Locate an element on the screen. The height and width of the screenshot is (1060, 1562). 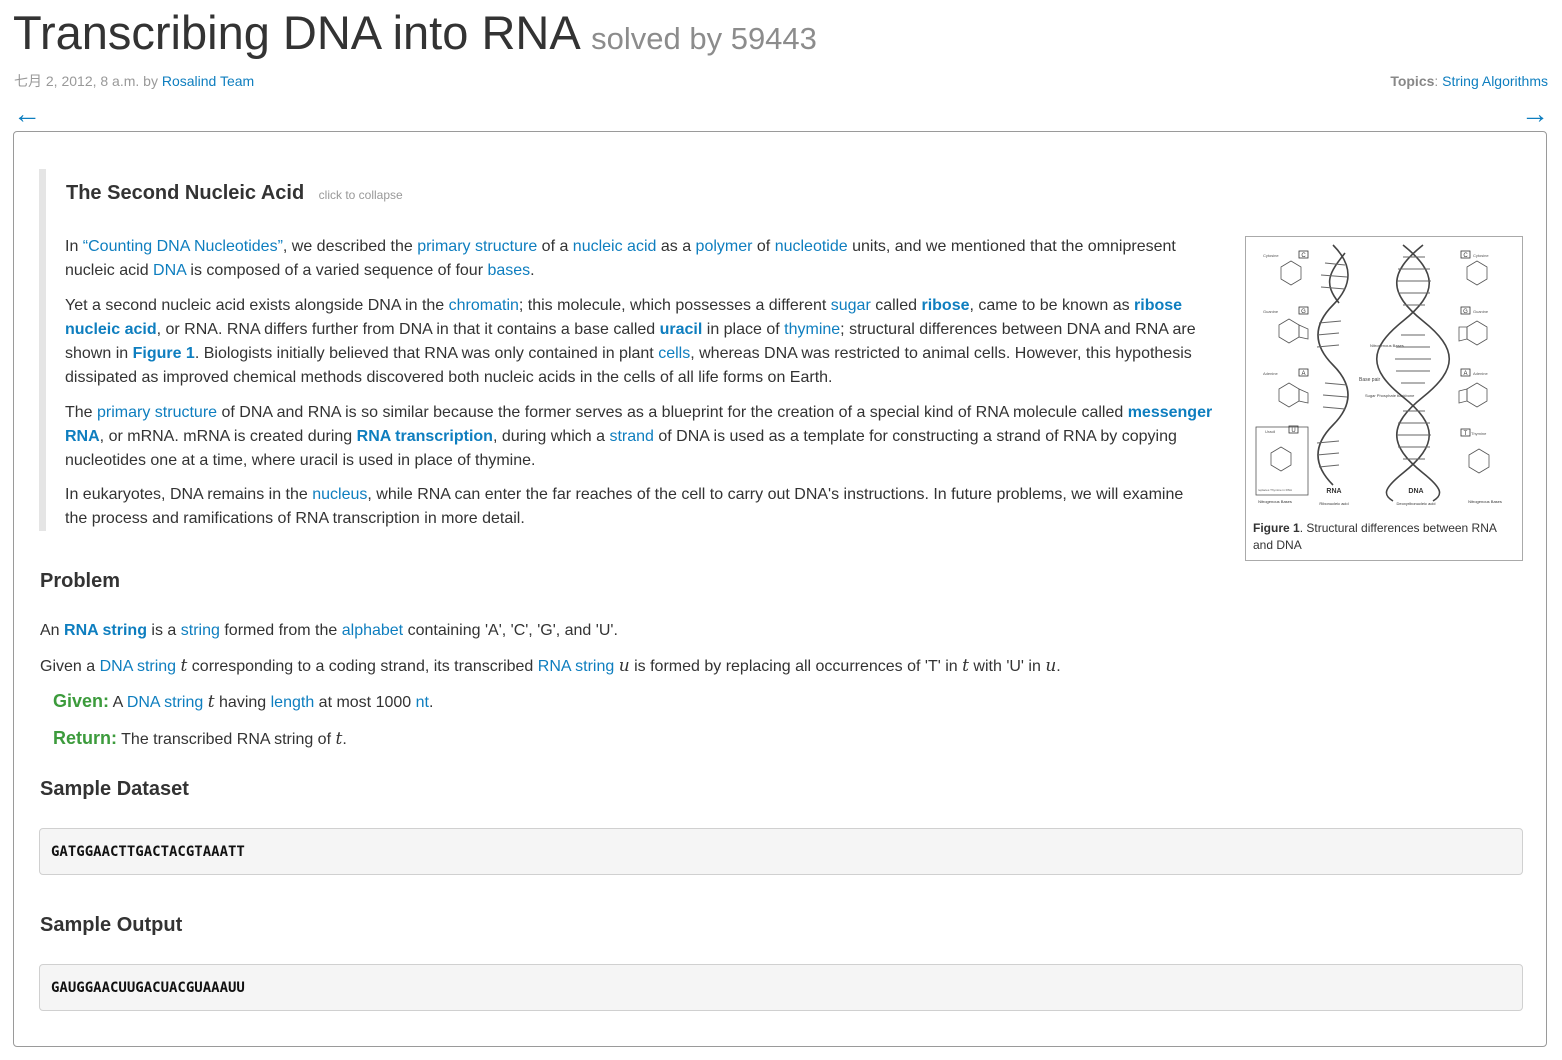
link-polymer: polymer is located at coordinates (724, 246).